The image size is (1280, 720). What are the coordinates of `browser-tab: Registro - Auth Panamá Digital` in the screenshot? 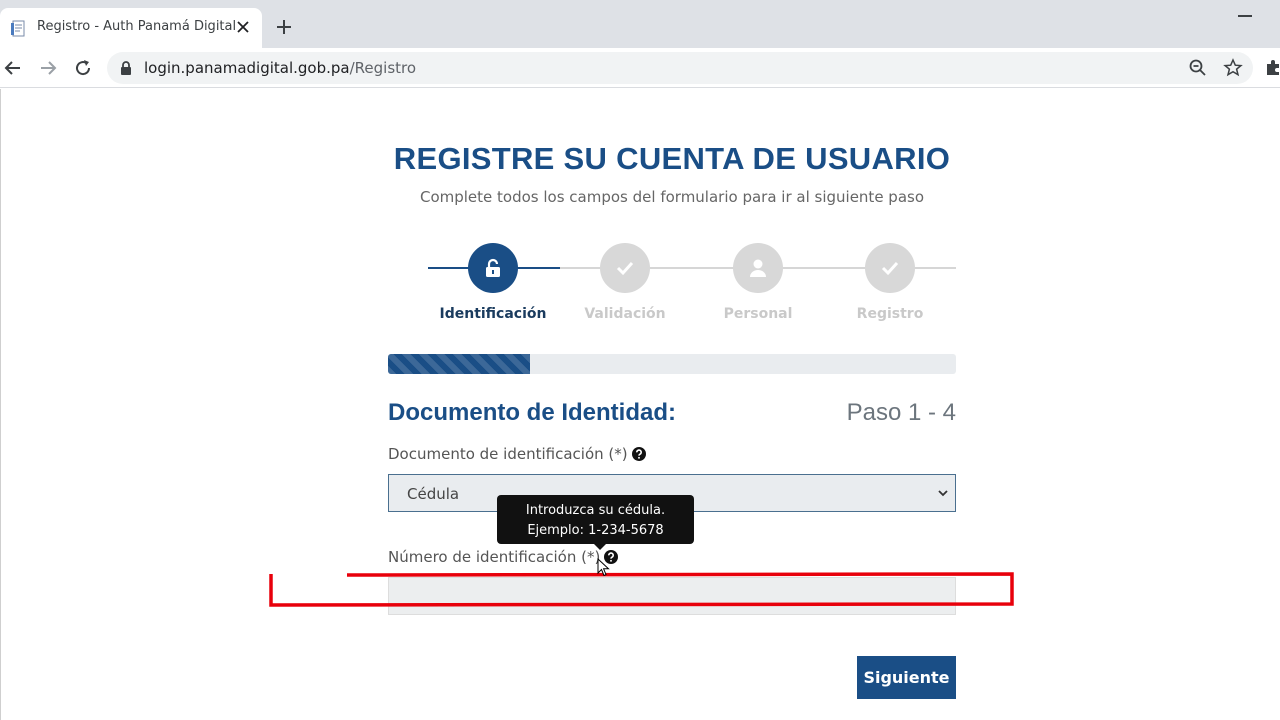 It's located at (131, 28).